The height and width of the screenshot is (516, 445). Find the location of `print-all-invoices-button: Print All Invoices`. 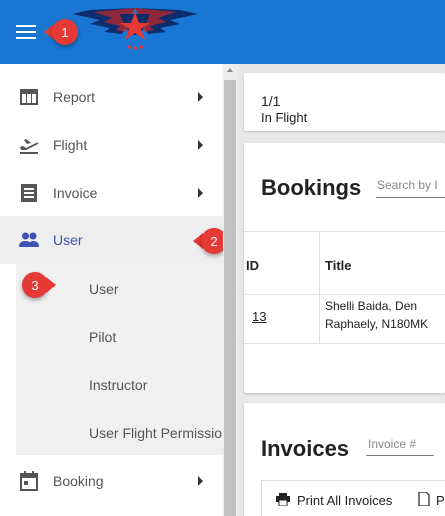

print-all-invoices-button: Print All Invoices is located at coordinates (344, 500).